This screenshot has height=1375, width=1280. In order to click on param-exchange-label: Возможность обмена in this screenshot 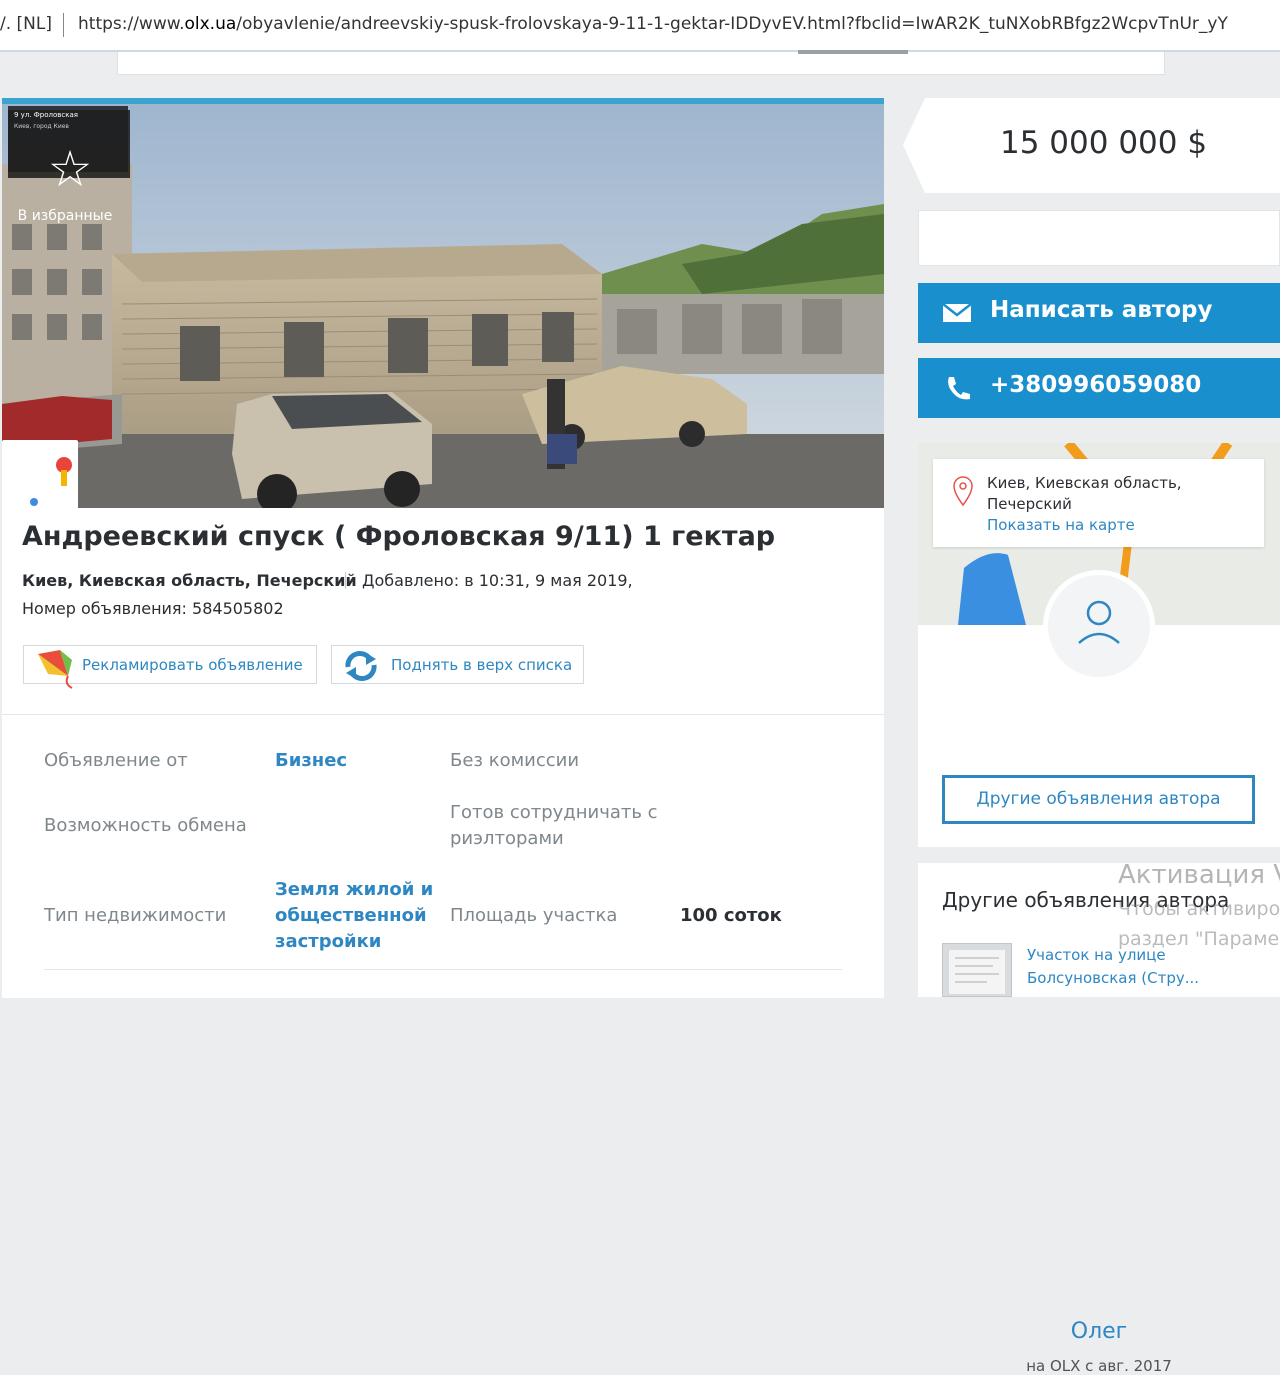, I will do `click(145, 825)`.